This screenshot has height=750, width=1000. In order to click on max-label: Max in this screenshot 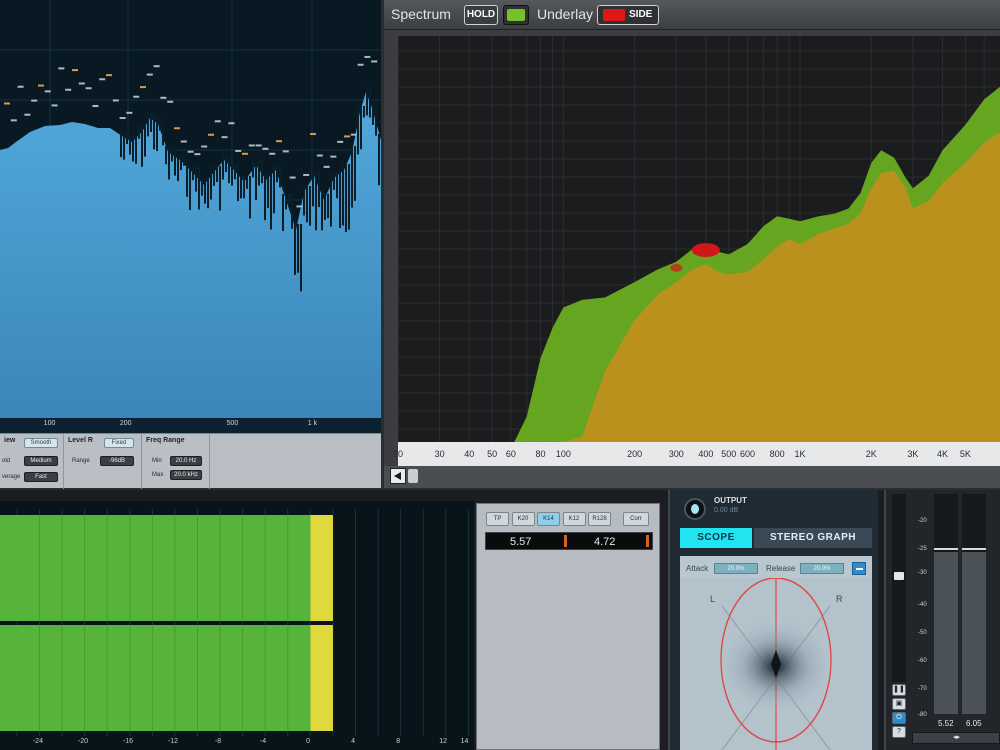, I will do `click(158, 475)`.